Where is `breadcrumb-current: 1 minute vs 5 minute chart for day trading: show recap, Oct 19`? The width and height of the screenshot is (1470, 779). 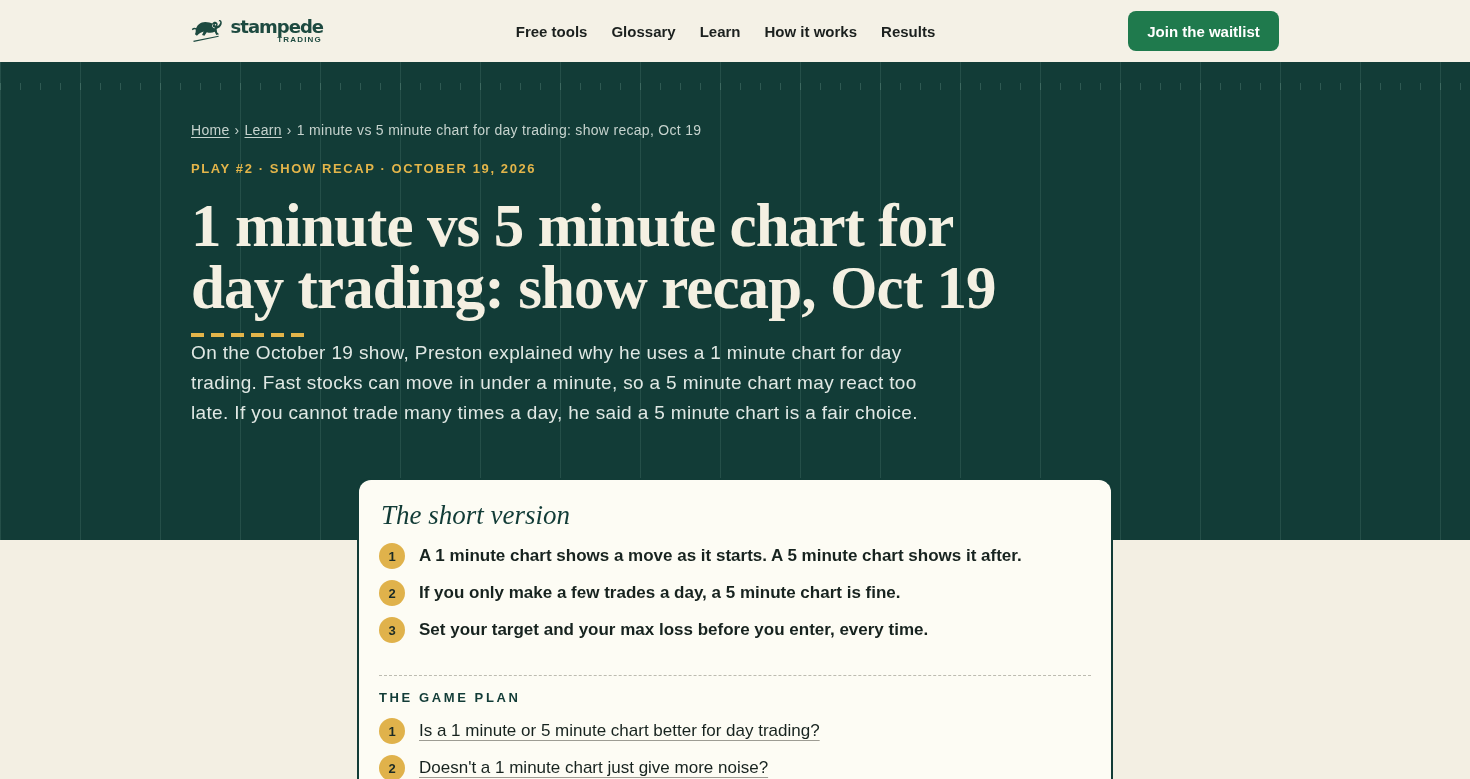 breadcrumb-current: 1 minute vs 5 minute chart for day trading: show recap, Oct 19 is located at coordinates (499, 130).